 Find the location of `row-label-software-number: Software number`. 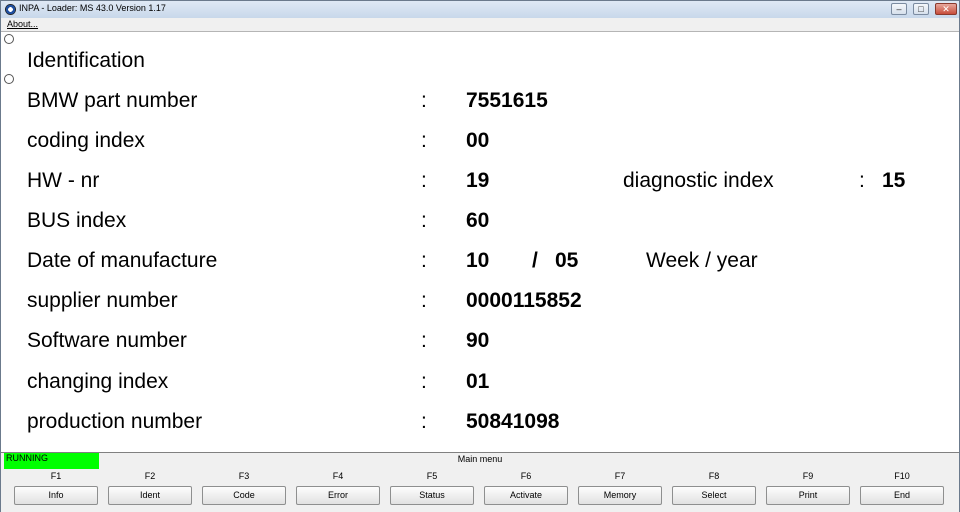

row-label-software-number: Software number is located at coordinates (107, 340).